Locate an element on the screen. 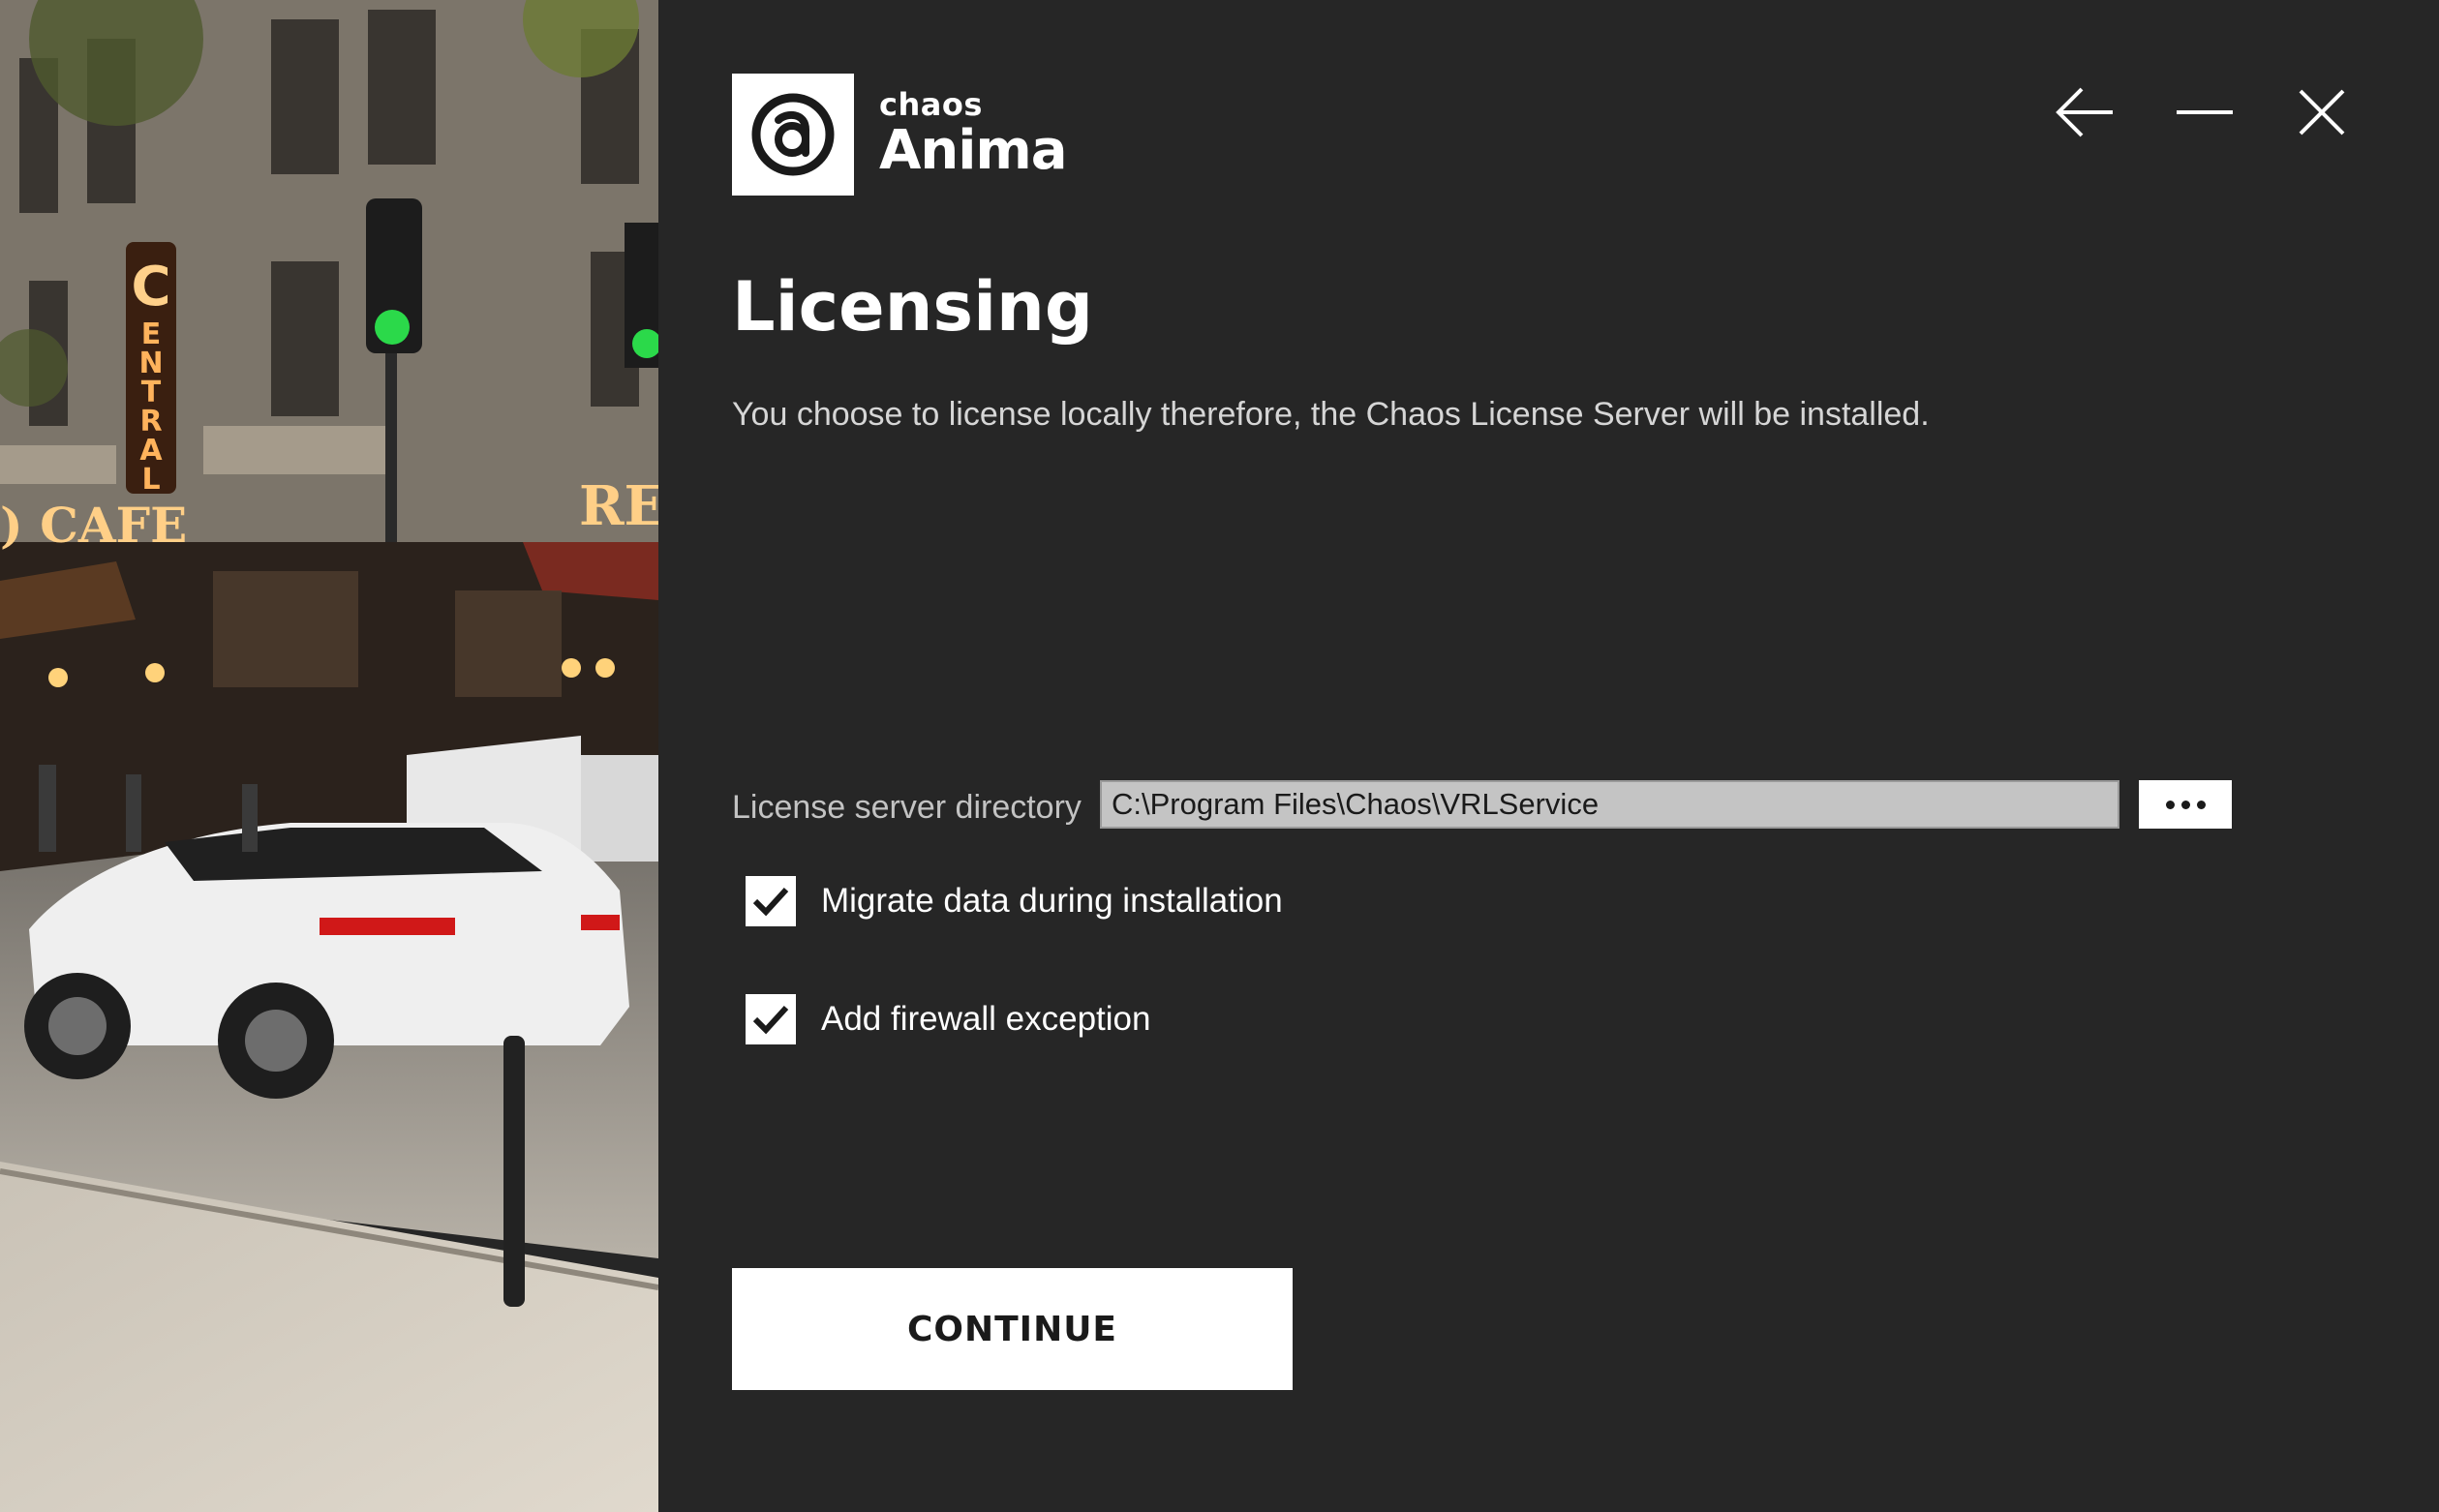 The height and width of the screenshot is (1512, 2439). minimize-button is located at coordinates (2205, 112).